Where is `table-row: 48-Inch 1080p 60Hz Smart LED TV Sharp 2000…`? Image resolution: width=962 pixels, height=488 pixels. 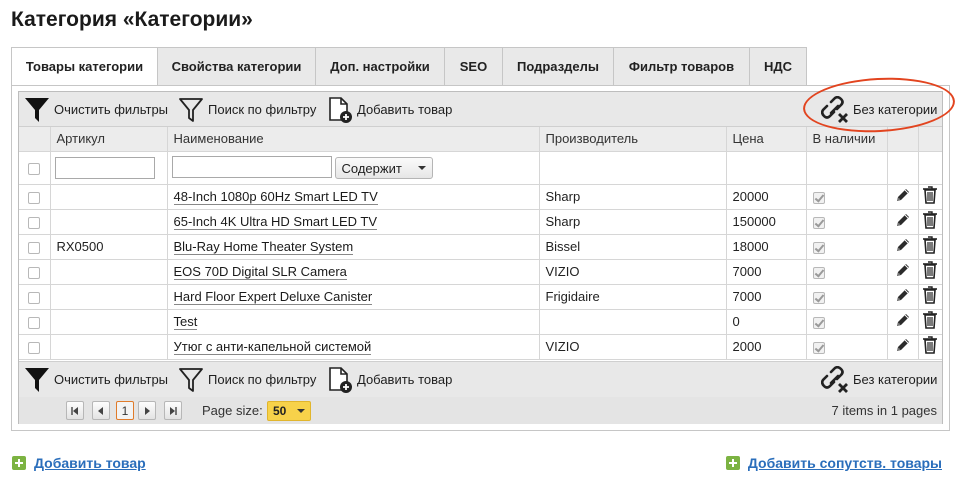 table-row: 48-Inch 1080p 60Hz Smart LED TV Sharp 2000… is located at coordinates (480, 197).